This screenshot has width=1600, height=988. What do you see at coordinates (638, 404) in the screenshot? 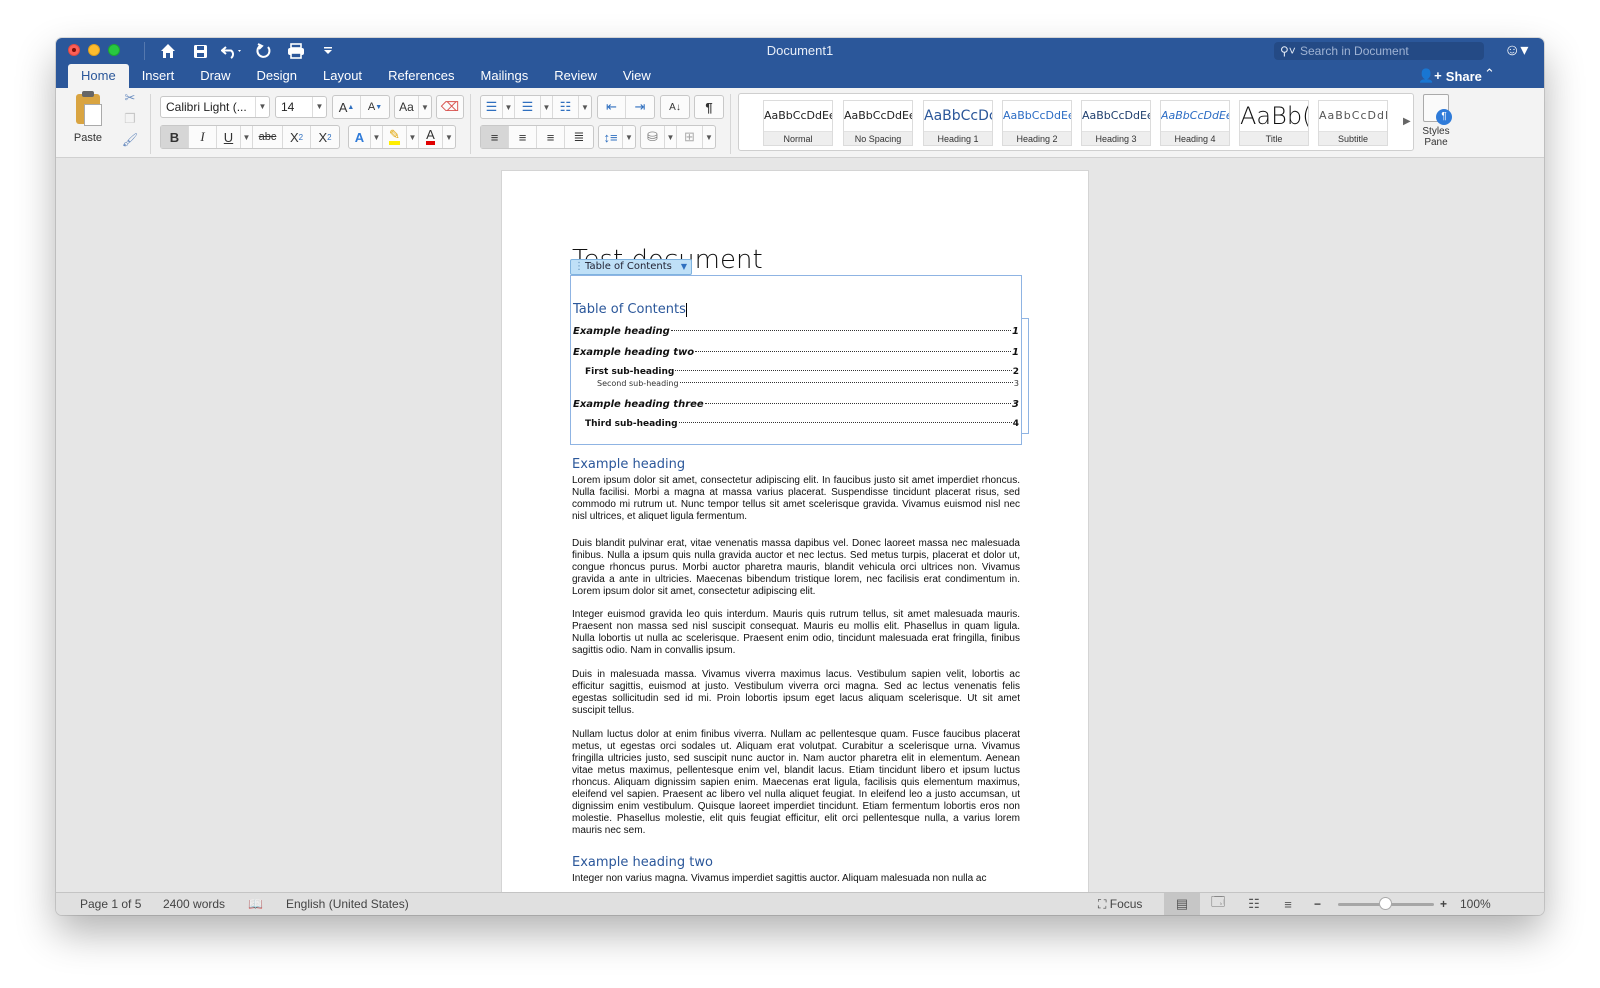
I see `toc-entry-text: Example heading three` at bounding box center [638, 404].